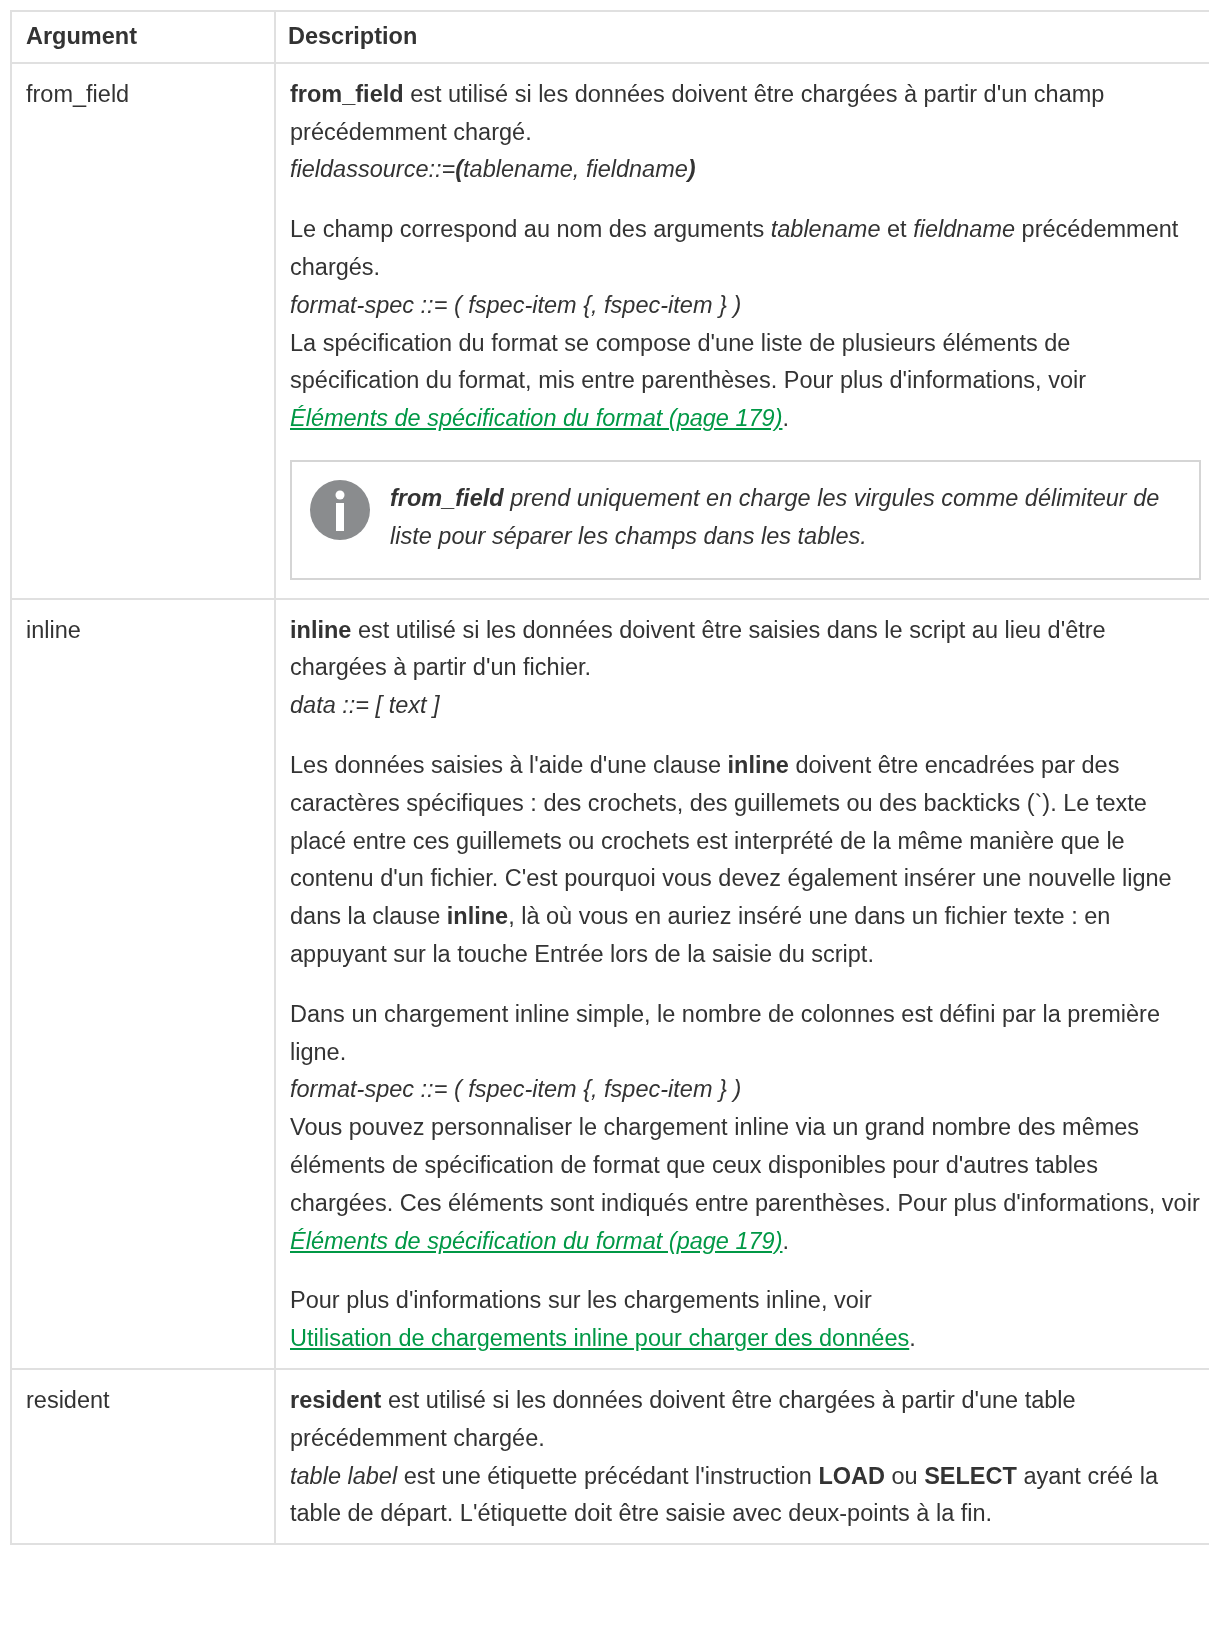 Image resolution: width=1209 pixels, height=1644 pixels. I want to click on description-text: Pour plus d'informations sur les chargements inline, voir Utilisation de chargements inline pour charger des données., so click(603, 1320).